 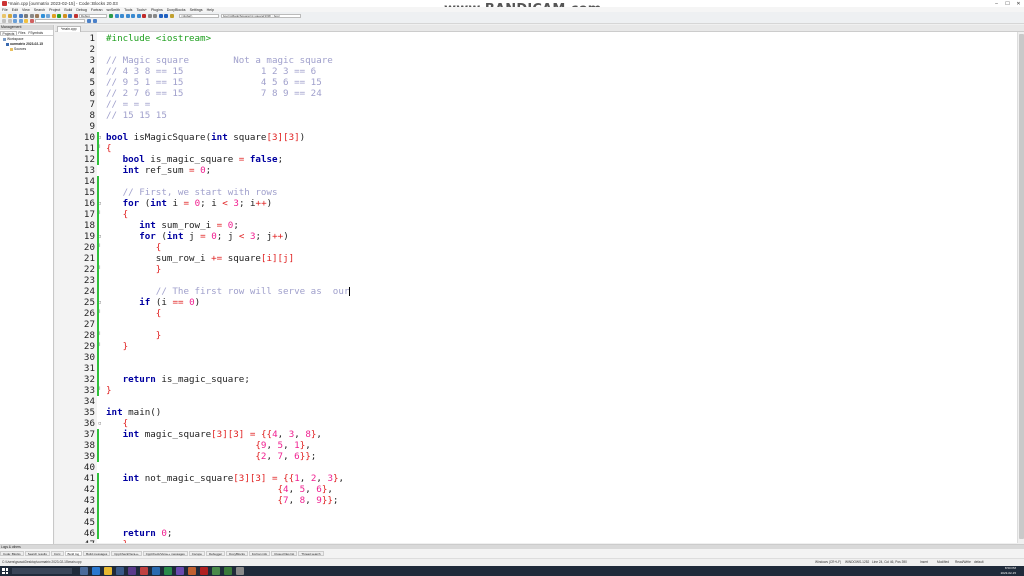 I want to click on function-select: bool isMagicSquare(int square[3][3]), so click(x=261, y=15).